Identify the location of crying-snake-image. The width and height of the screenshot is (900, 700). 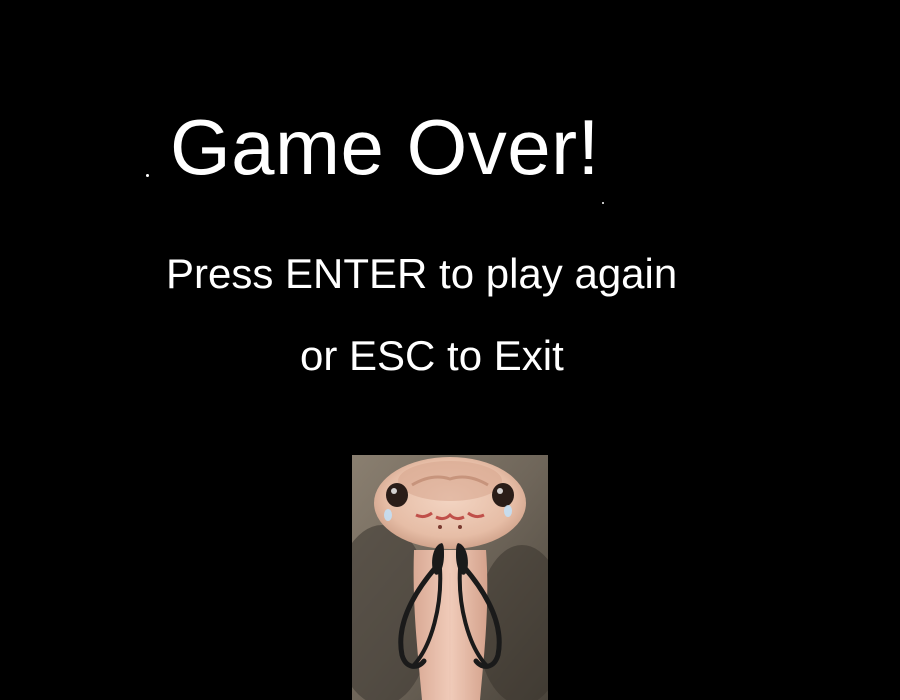
(450, 577).